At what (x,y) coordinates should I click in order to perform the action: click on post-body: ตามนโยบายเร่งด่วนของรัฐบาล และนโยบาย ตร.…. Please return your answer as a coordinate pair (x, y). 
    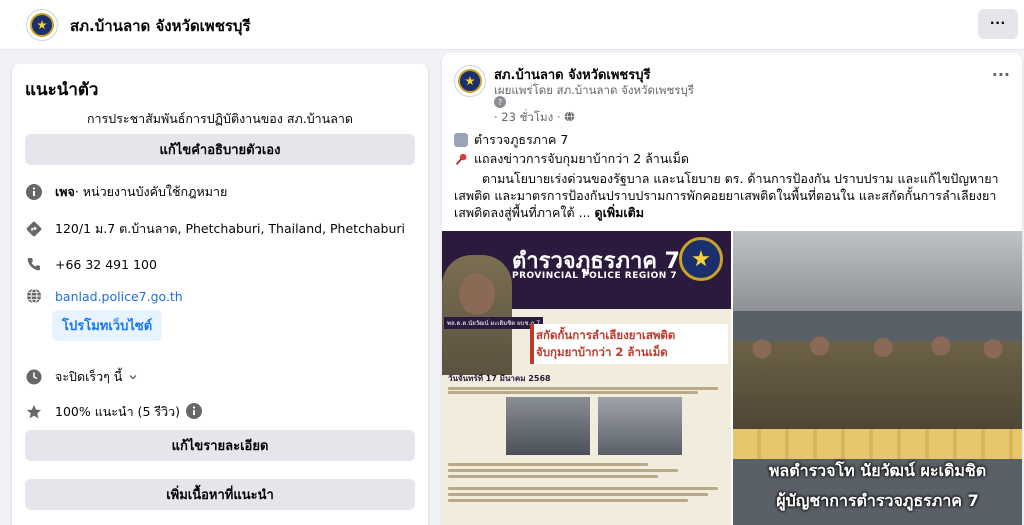
    Looking at the image, I should click on (726, 195).